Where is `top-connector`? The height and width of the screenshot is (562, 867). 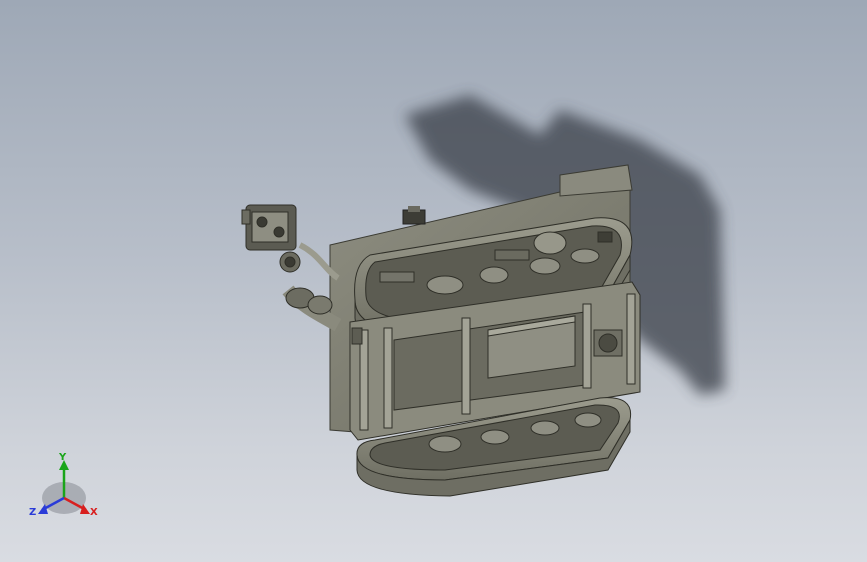
top-connector is located at coordinates (414, 215).